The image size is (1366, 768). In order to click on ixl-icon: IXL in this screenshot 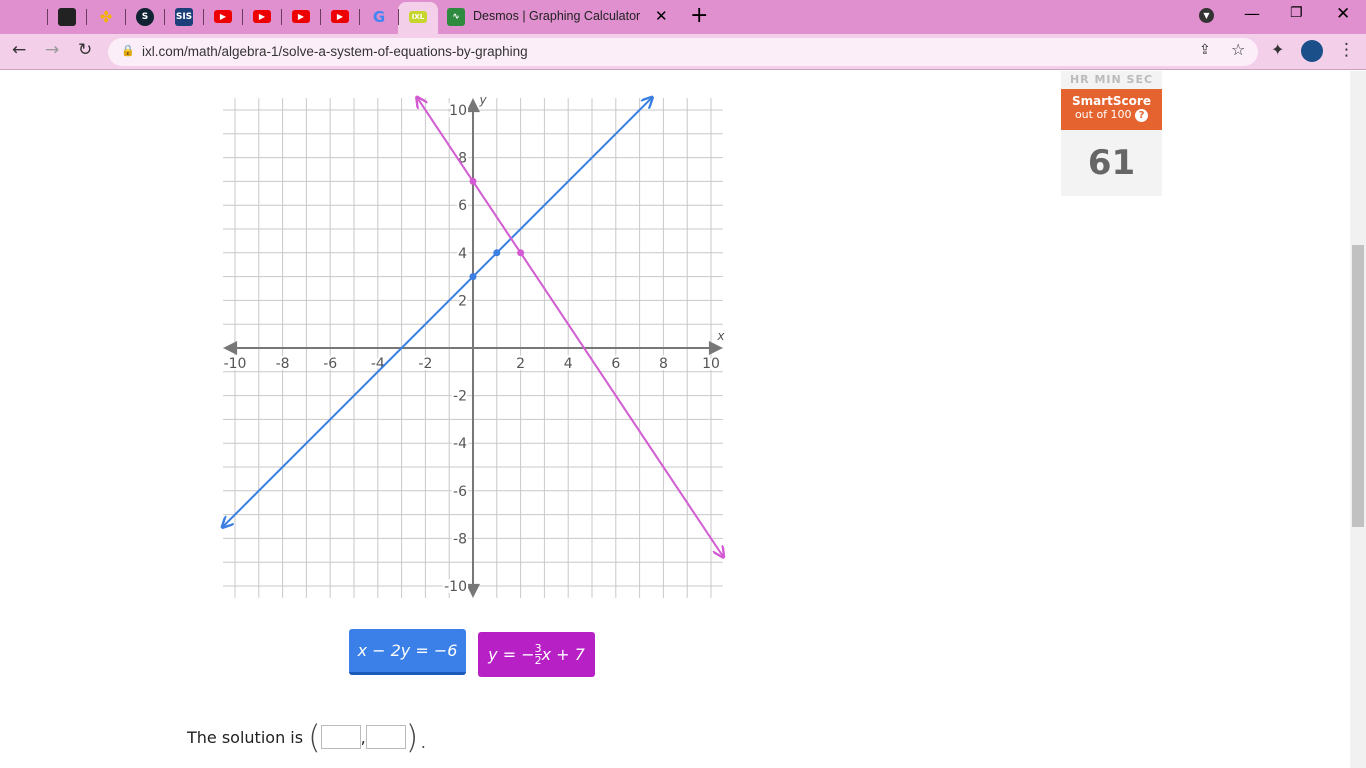, I will do `click(418, 17)`.